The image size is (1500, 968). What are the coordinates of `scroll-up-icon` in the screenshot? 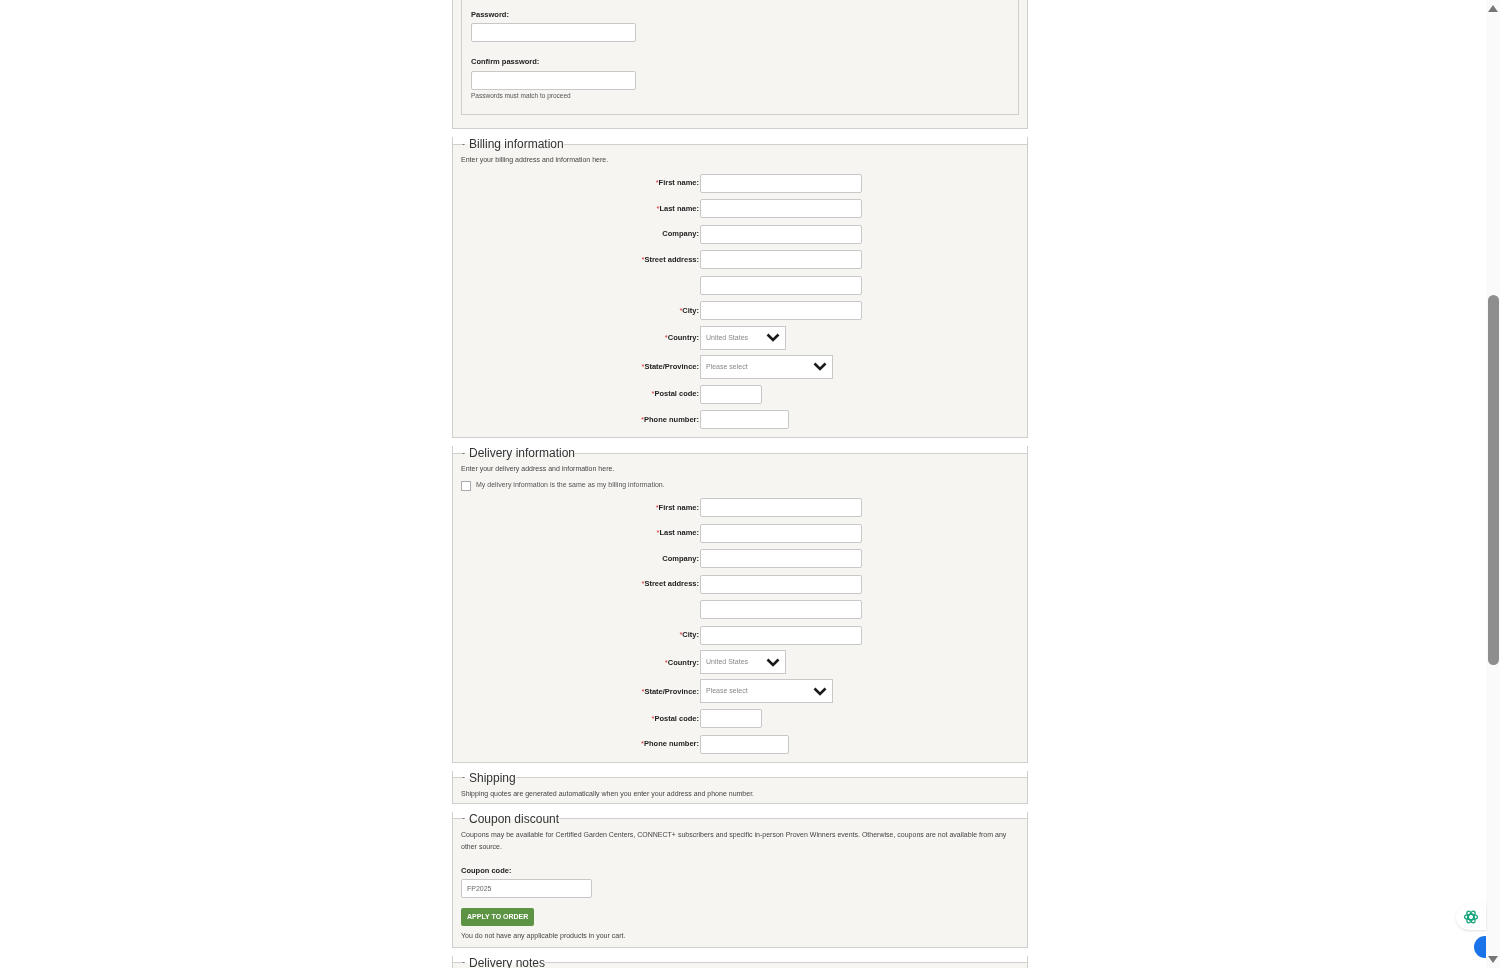 It's located at (1493, 8).